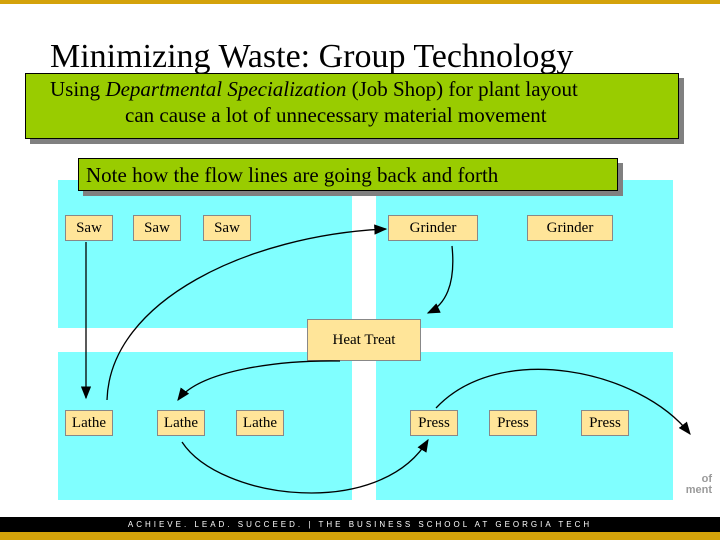  What do you see at coordinates (563, 402) in the screenshot?
I see `flow-press-out` at bounding box center [563, 402].